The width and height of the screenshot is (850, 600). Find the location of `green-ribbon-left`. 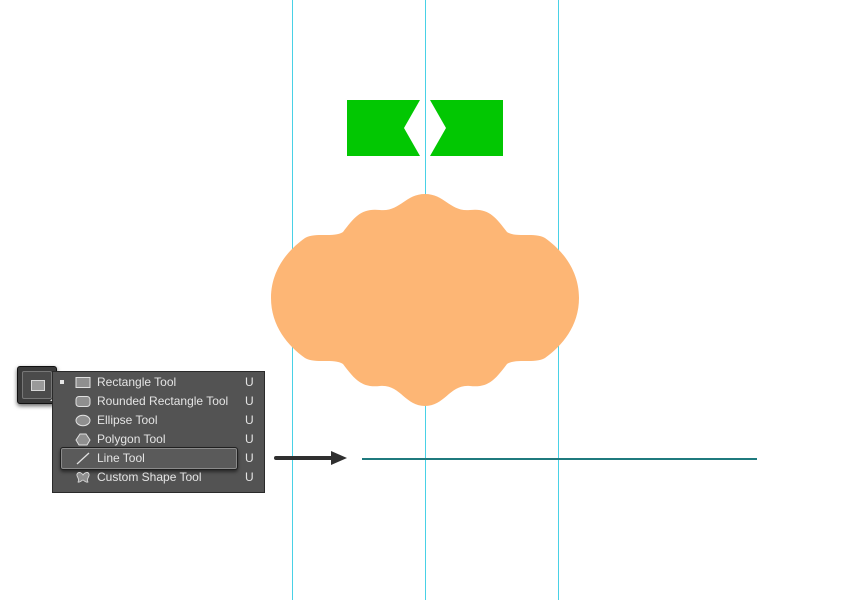

green-ribbon-left is located at coordinates (383, 128).